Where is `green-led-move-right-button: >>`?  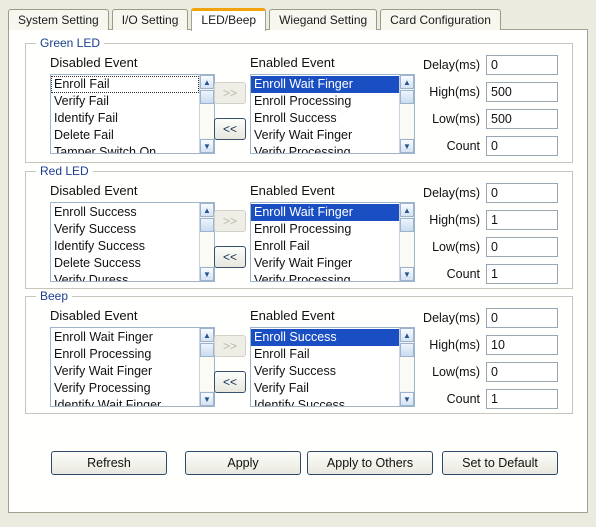
green-led-move-right-button: >> is located at coordinates (230, 93).